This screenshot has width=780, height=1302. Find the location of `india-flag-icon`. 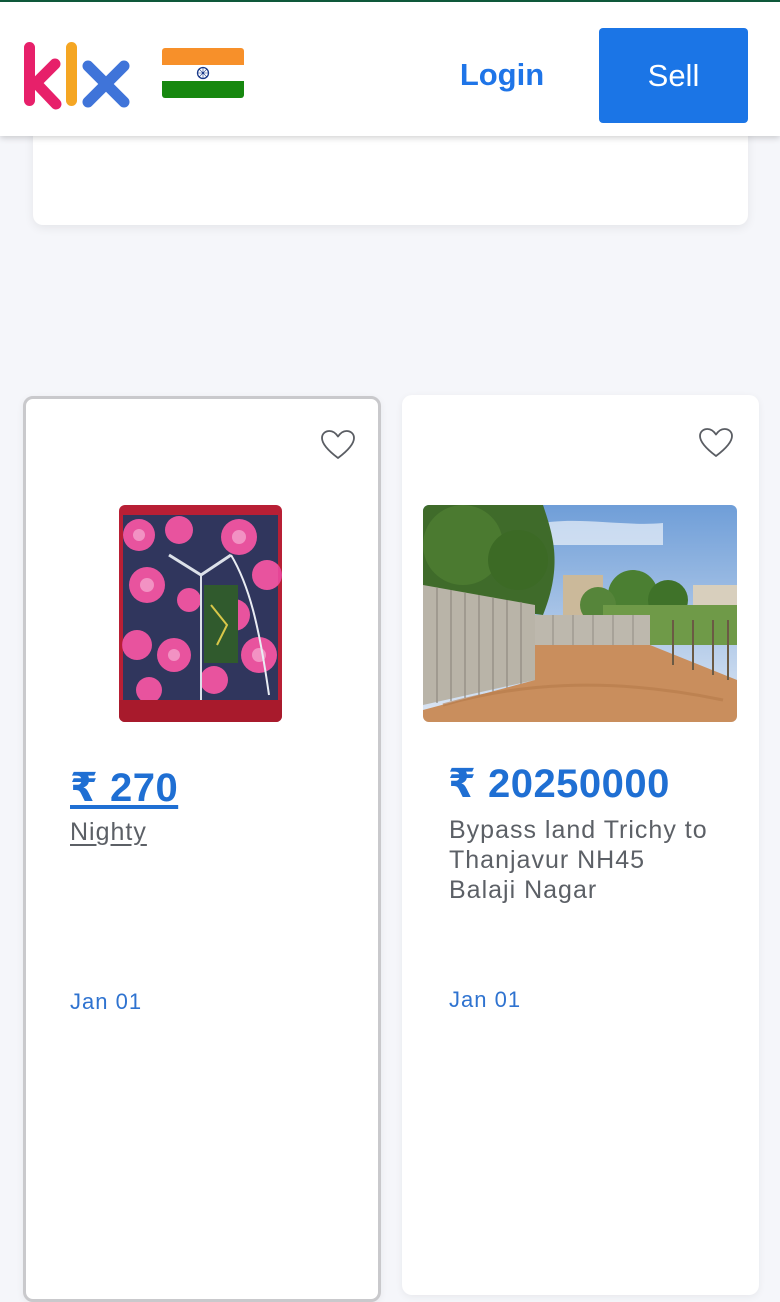

india-flag-icon is located at coordinates (203, 73).